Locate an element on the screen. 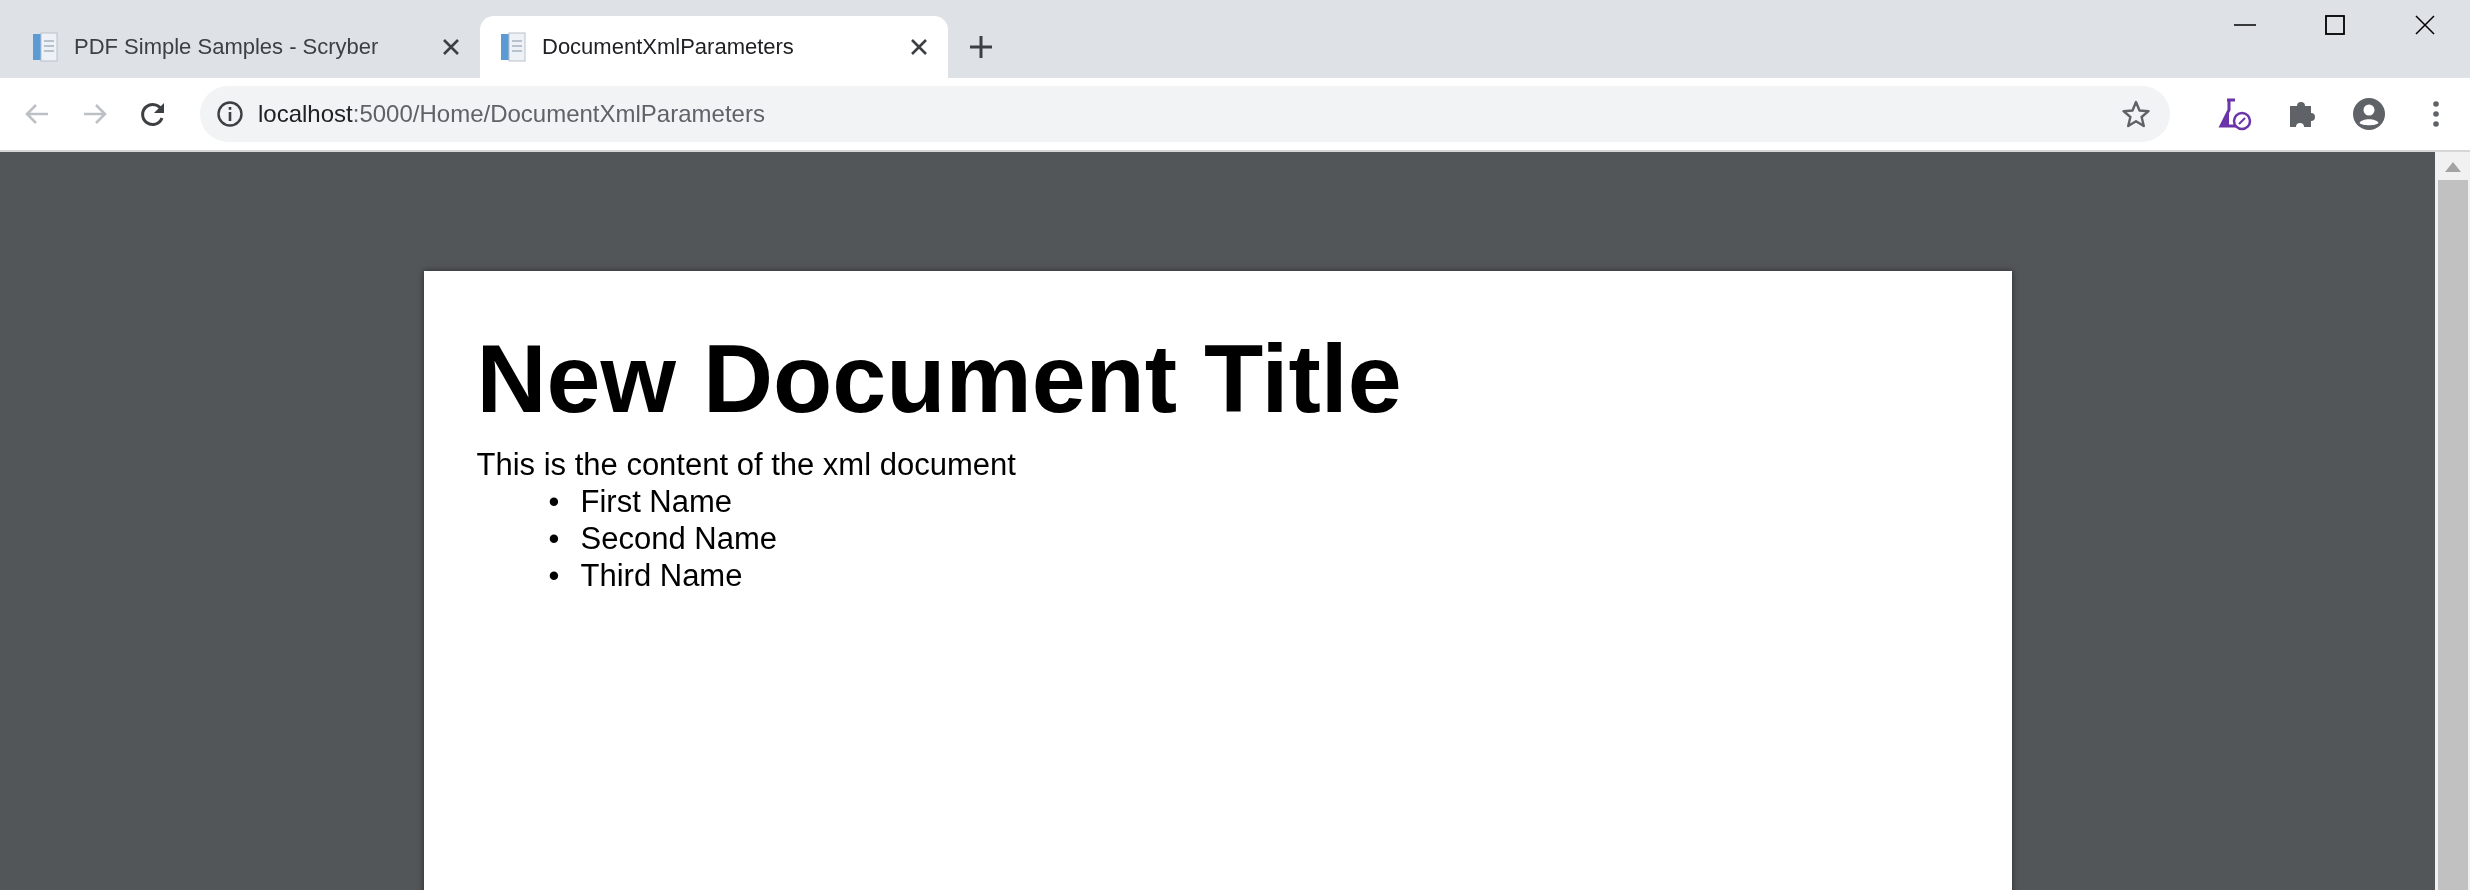  star-icon is located at coordinates (2136, 114).